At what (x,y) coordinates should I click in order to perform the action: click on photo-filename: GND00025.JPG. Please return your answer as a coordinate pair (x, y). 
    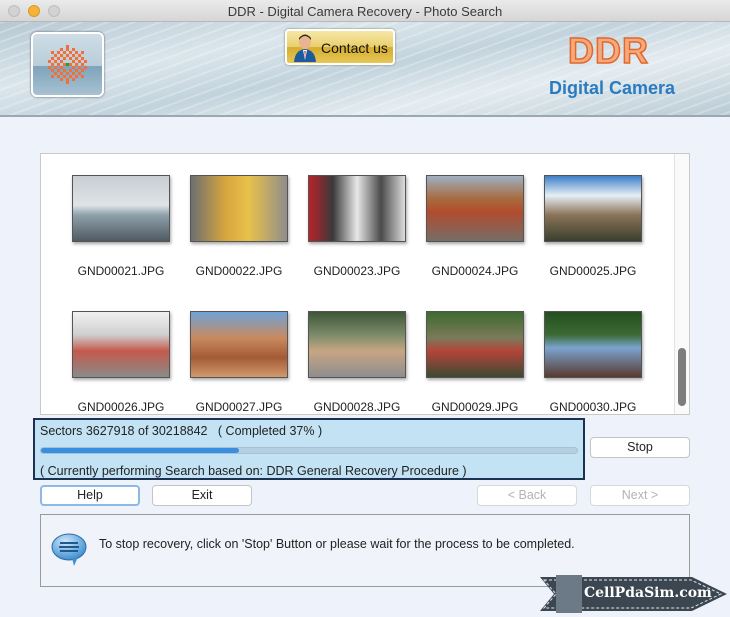
    Looking at the image, I should click on (593, 271).